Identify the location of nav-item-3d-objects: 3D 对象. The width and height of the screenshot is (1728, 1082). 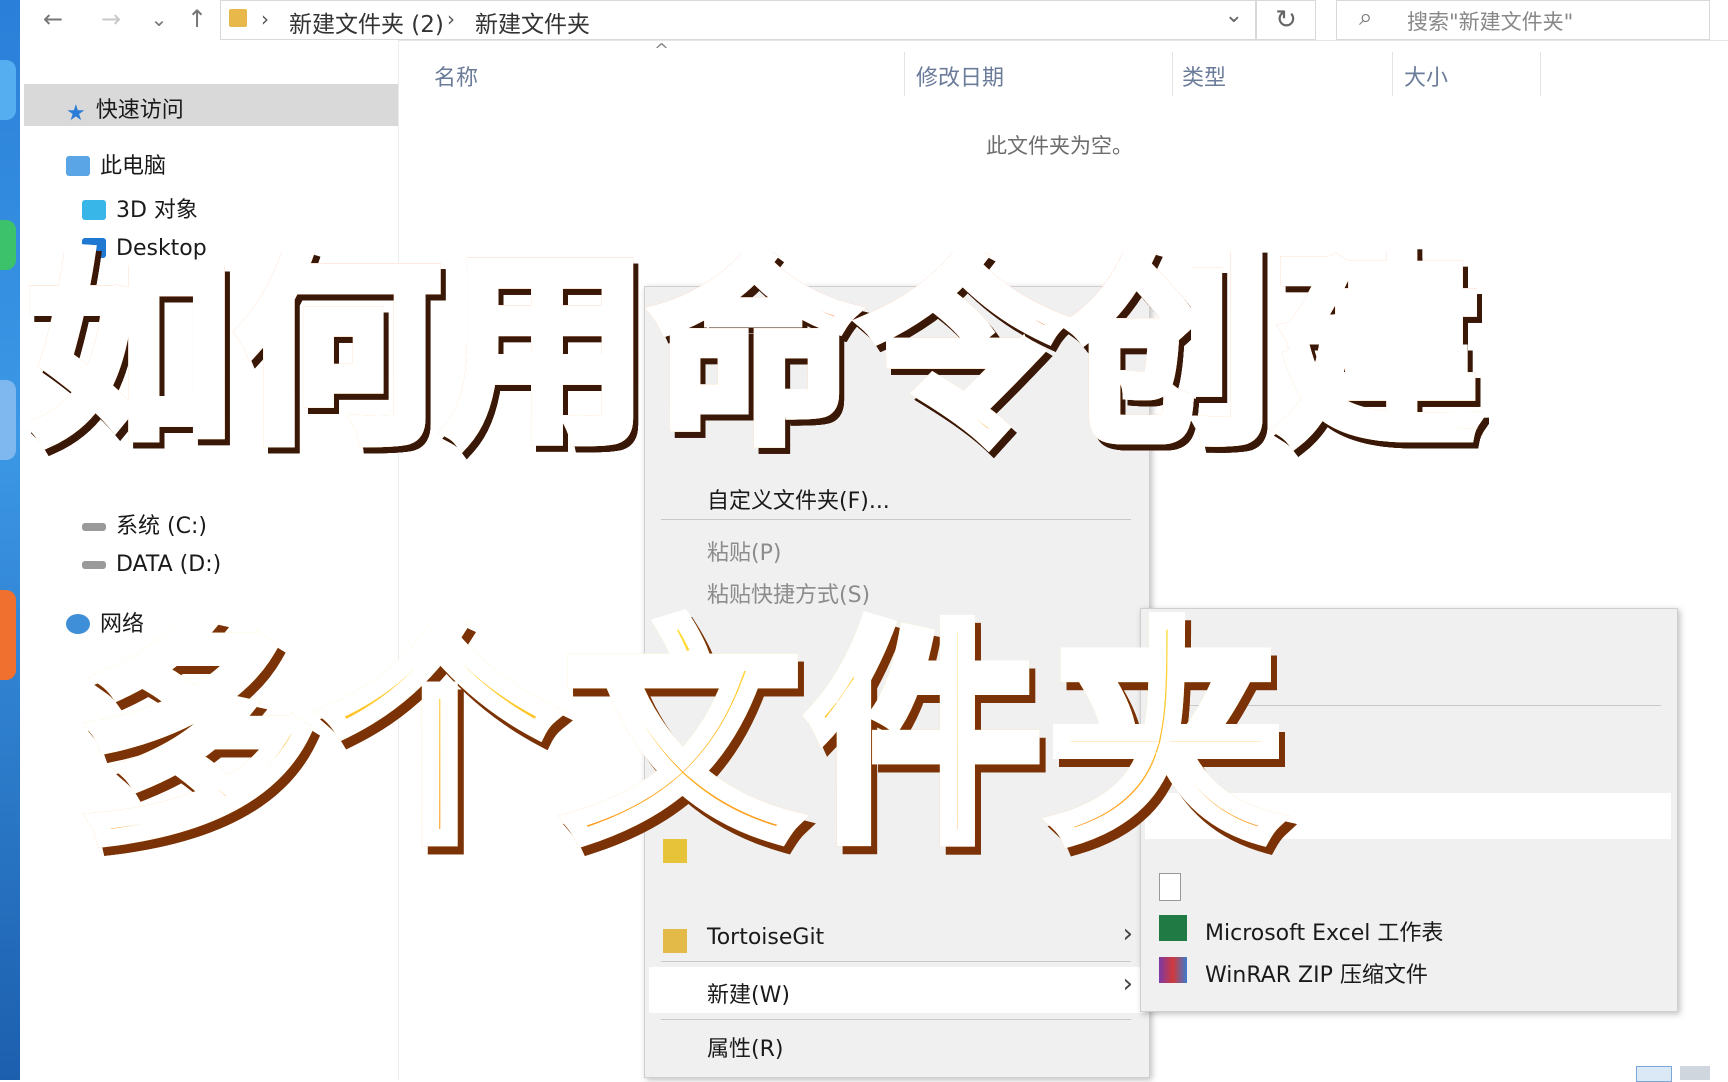
(140, 208).